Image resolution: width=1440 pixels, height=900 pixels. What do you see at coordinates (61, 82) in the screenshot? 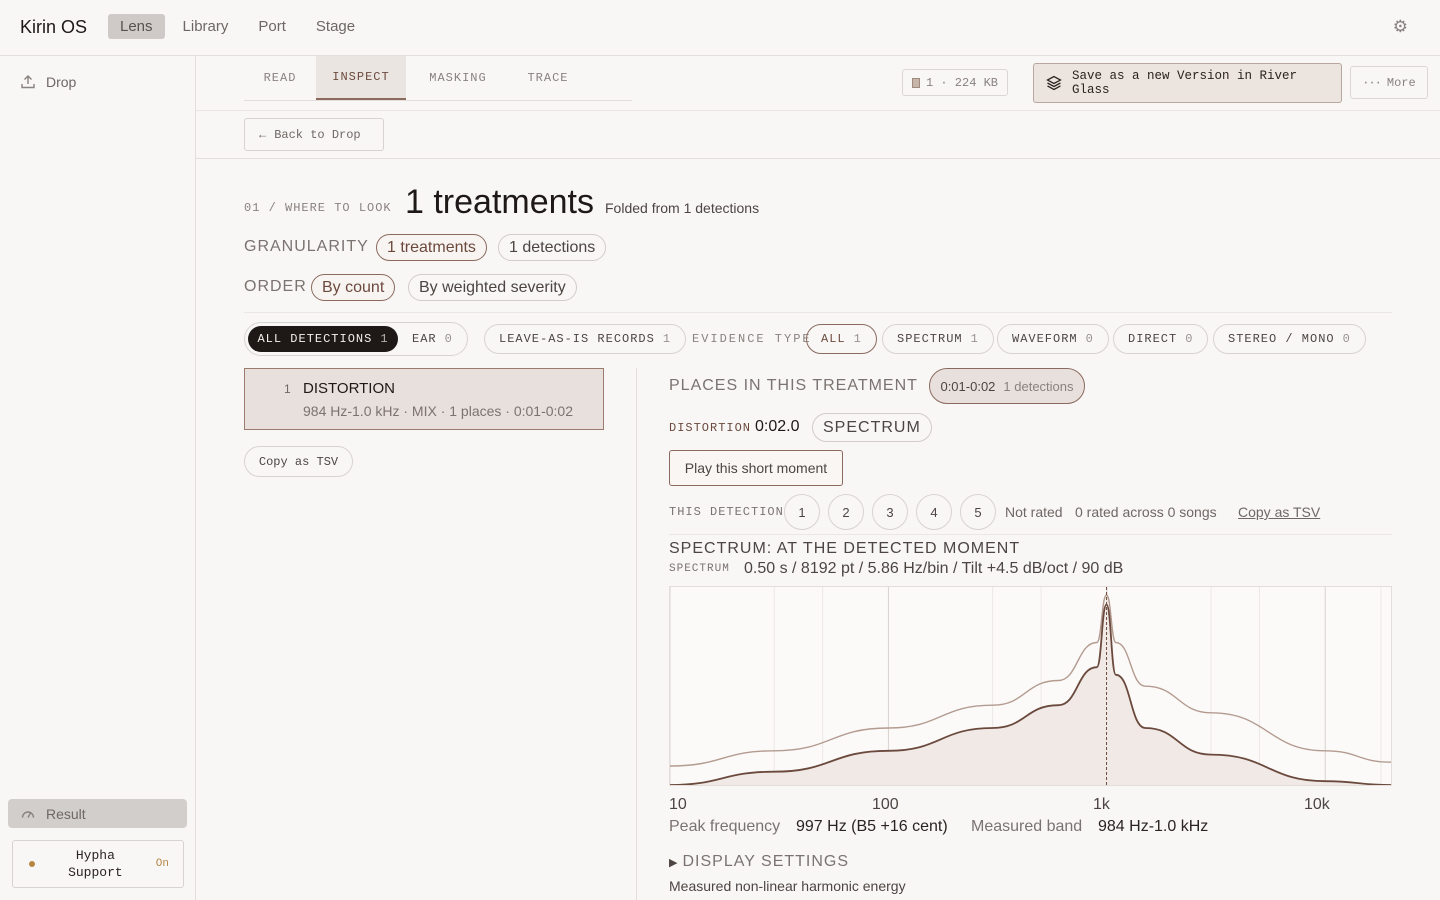
I see `sidebar-drop-label: Drop` at bounding box center [61, 82].